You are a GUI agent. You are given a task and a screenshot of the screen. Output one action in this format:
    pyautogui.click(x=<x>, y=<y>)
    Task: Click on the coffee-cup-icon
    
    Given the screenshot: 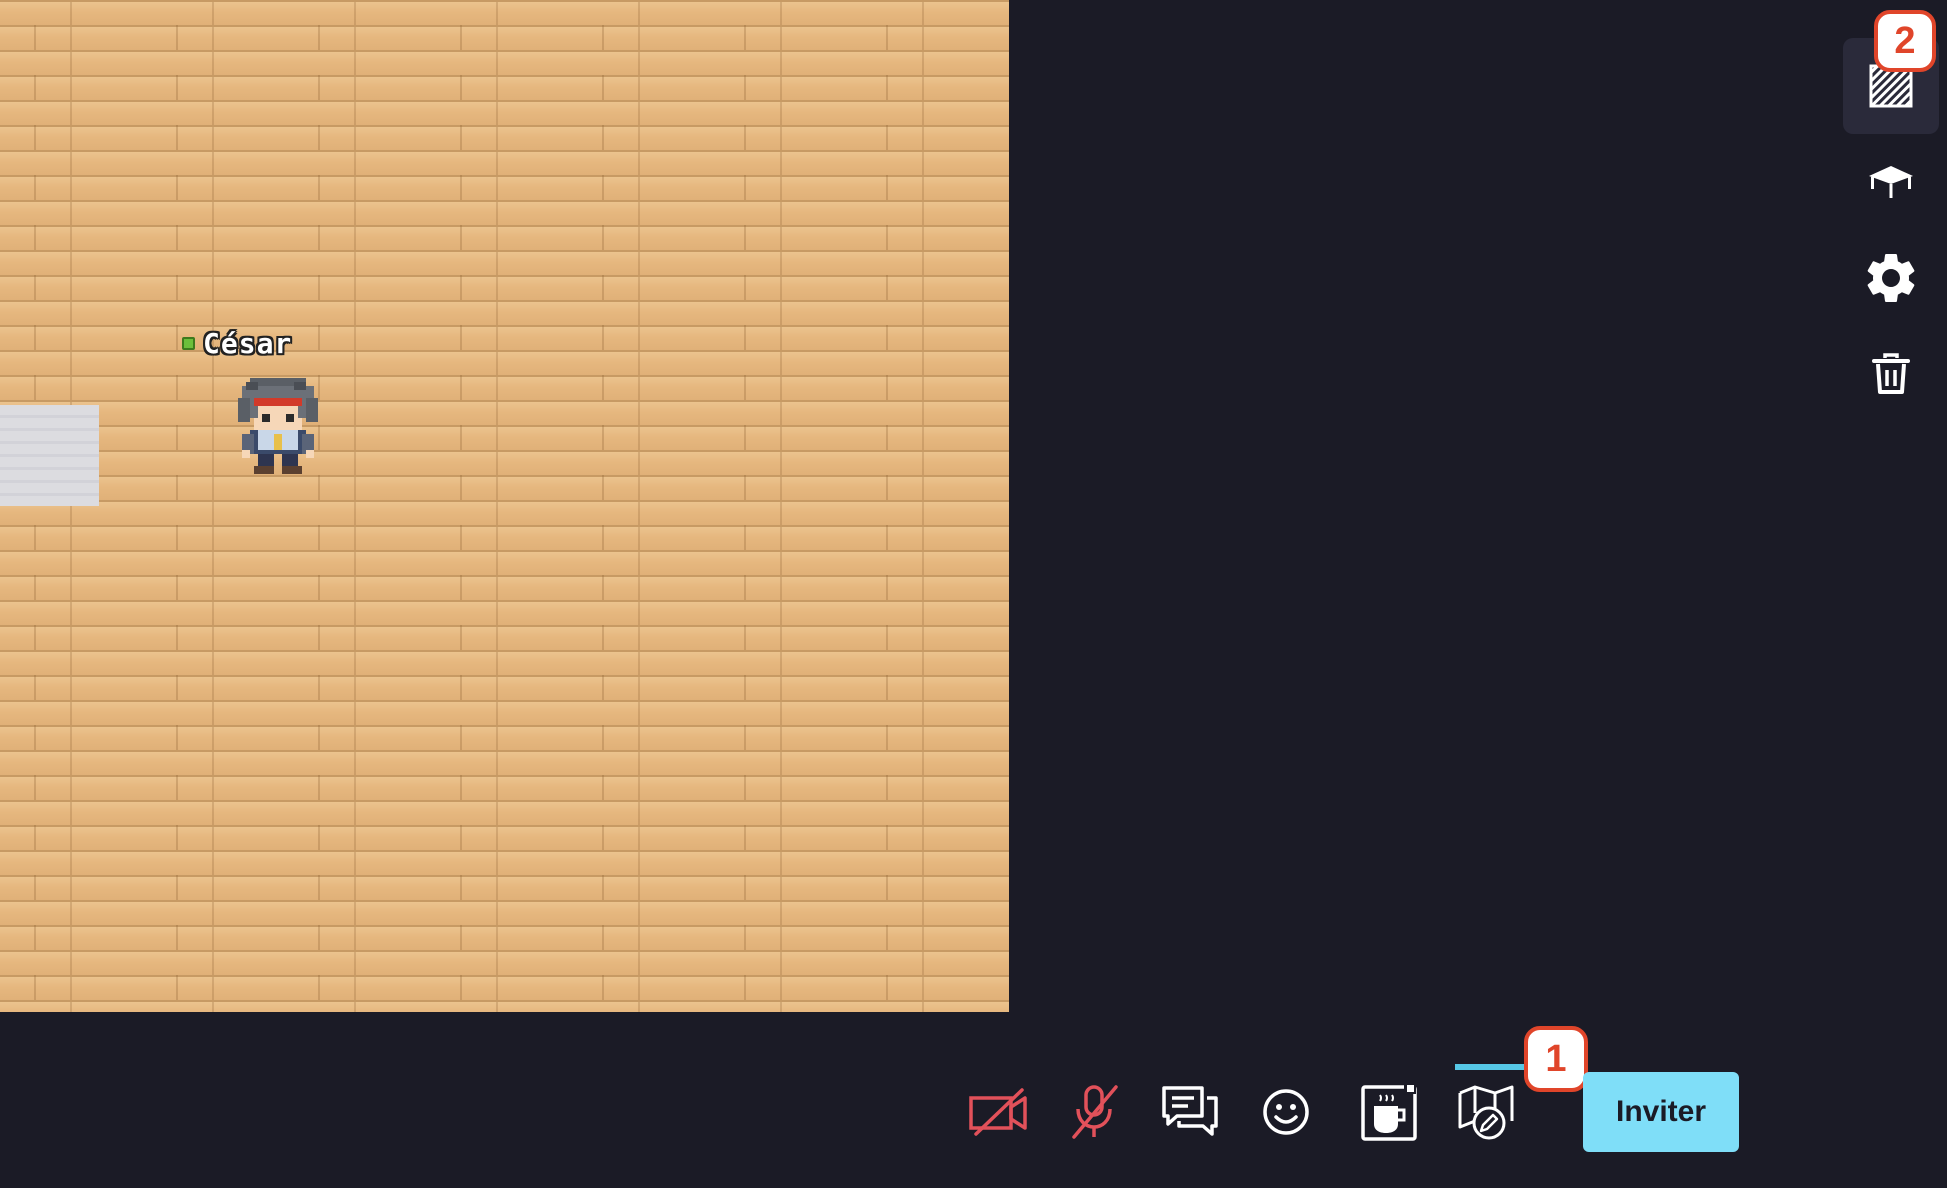 What is the action you would take?
    pyautogui.click(x=1389, y=1112)
    